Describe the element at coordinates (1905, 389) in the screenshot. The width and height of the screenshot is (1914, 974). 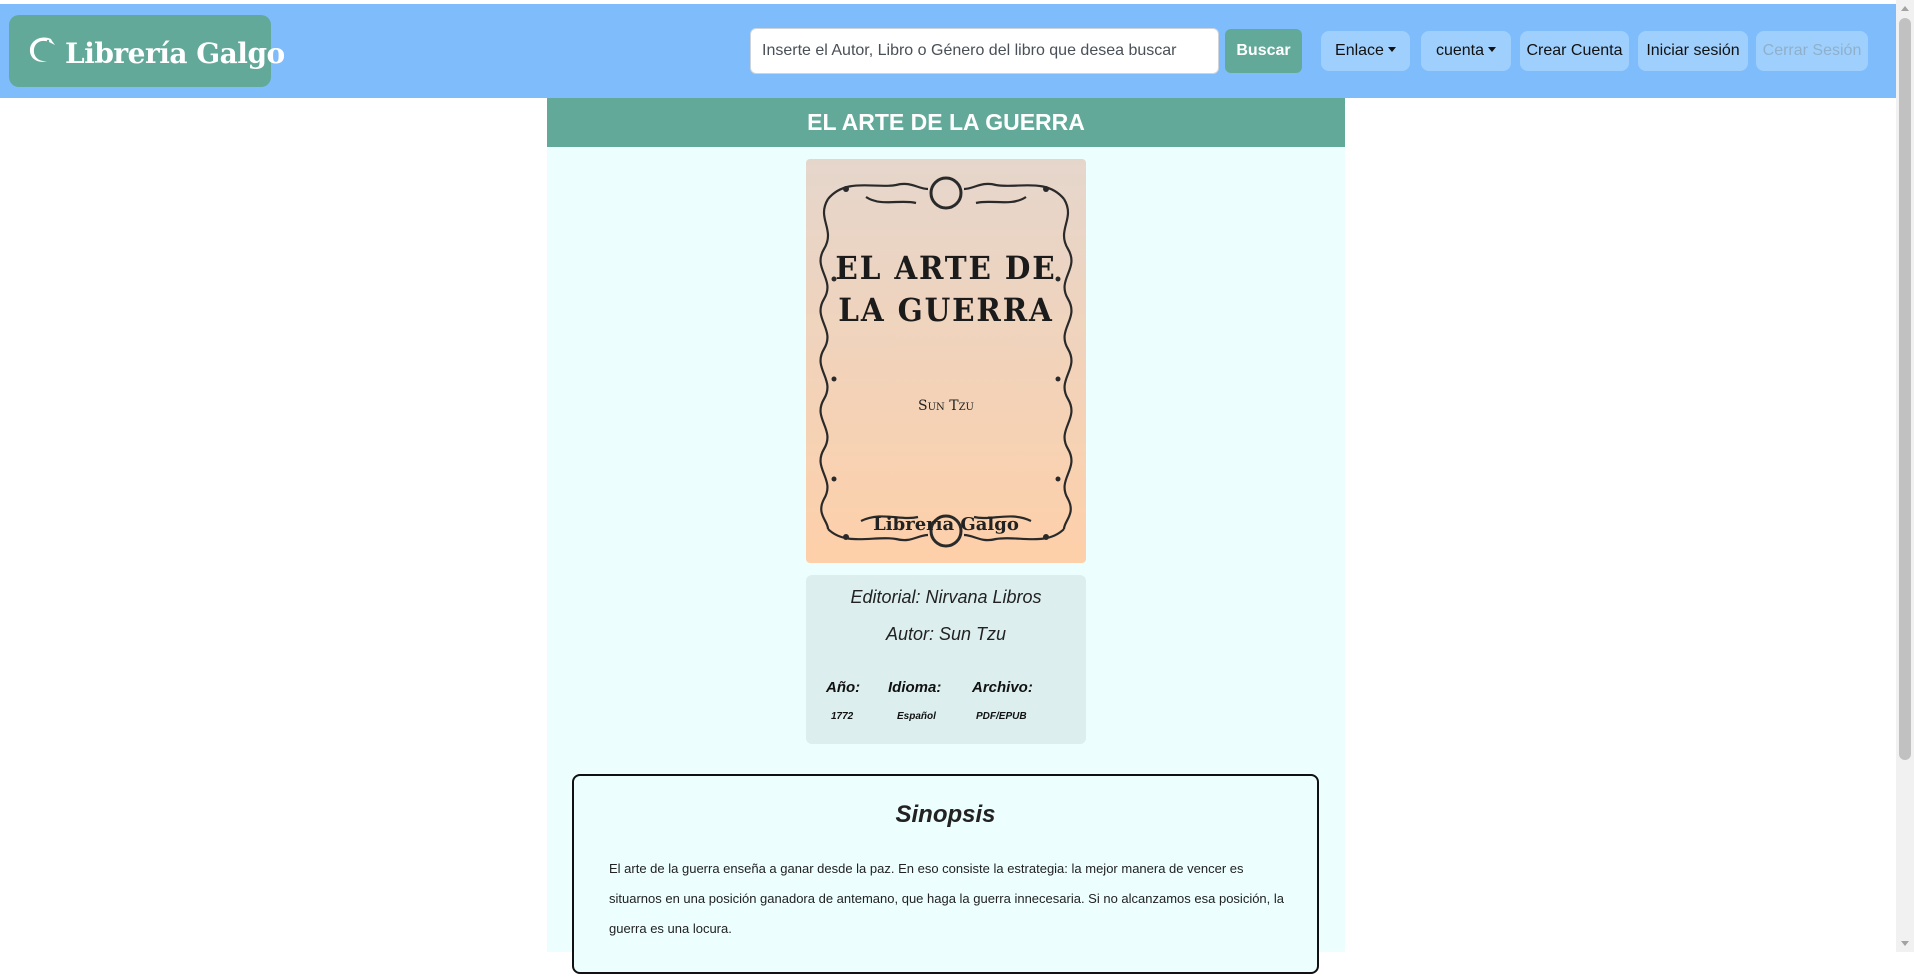
I see `scrollbar-thumb` at that location.